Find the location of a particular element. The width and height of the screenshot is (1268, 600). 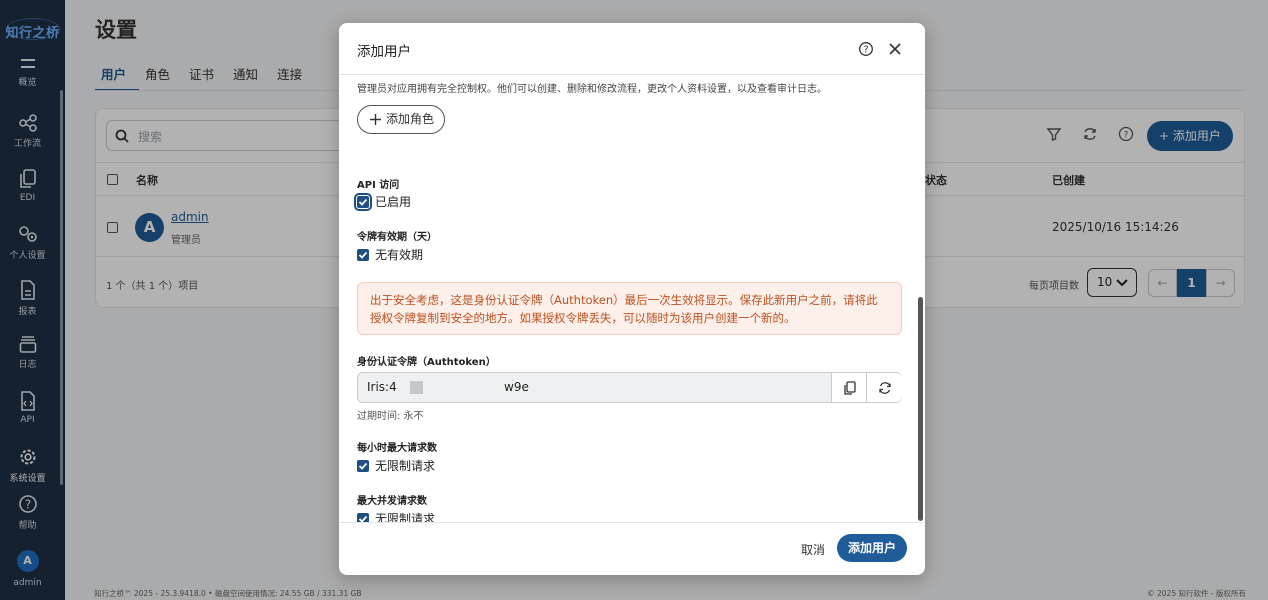

max-requests-hour-checkbox is located at coordinates (363, 466).